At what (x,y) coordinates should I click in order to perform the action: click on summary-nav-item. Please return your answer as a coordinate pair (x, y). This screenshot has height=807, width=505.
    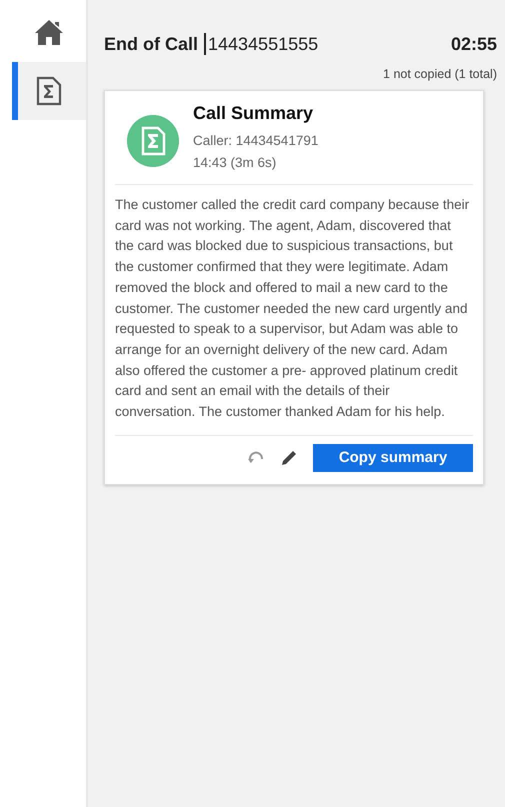
    Looking at the image, I should click on (49, 91).